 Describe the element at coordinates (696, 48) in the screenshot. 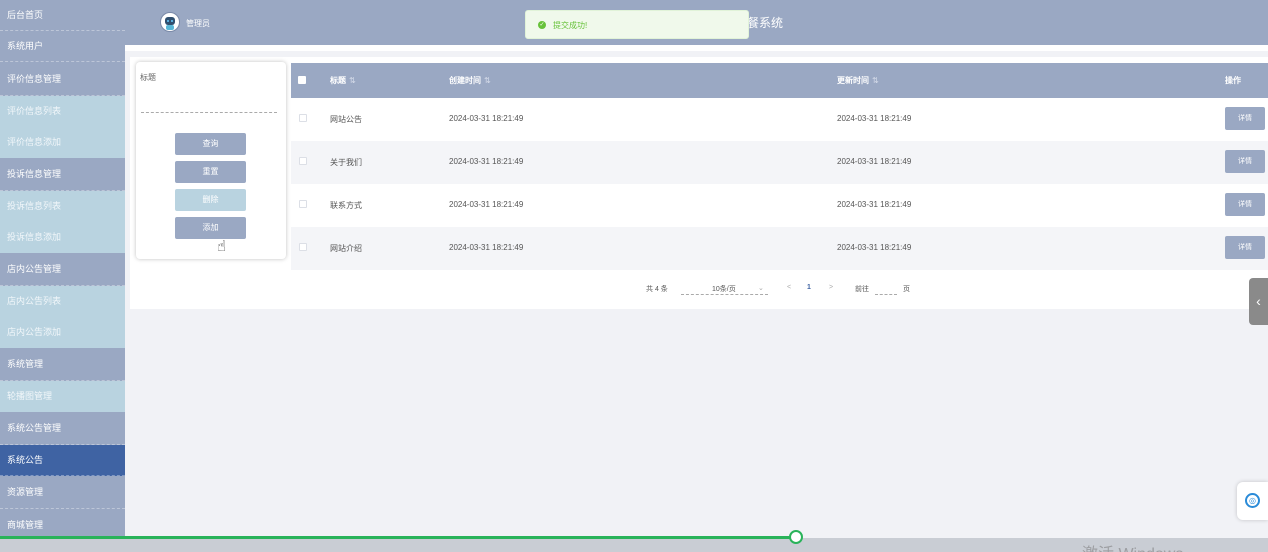

I see `main-top-strip` at that location.